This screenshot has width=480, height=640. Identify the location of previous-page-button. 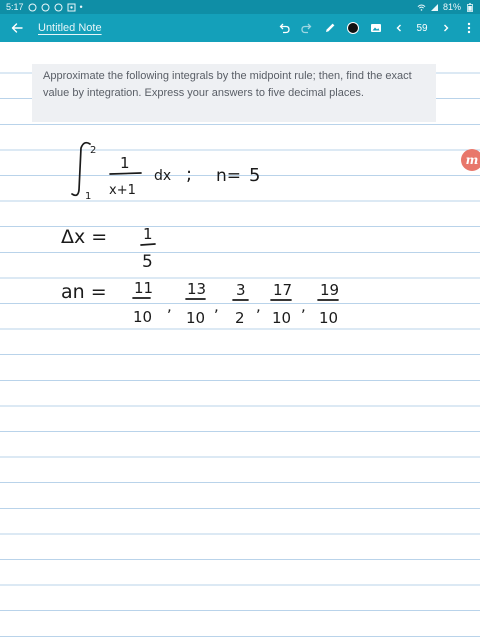
(398, 28).